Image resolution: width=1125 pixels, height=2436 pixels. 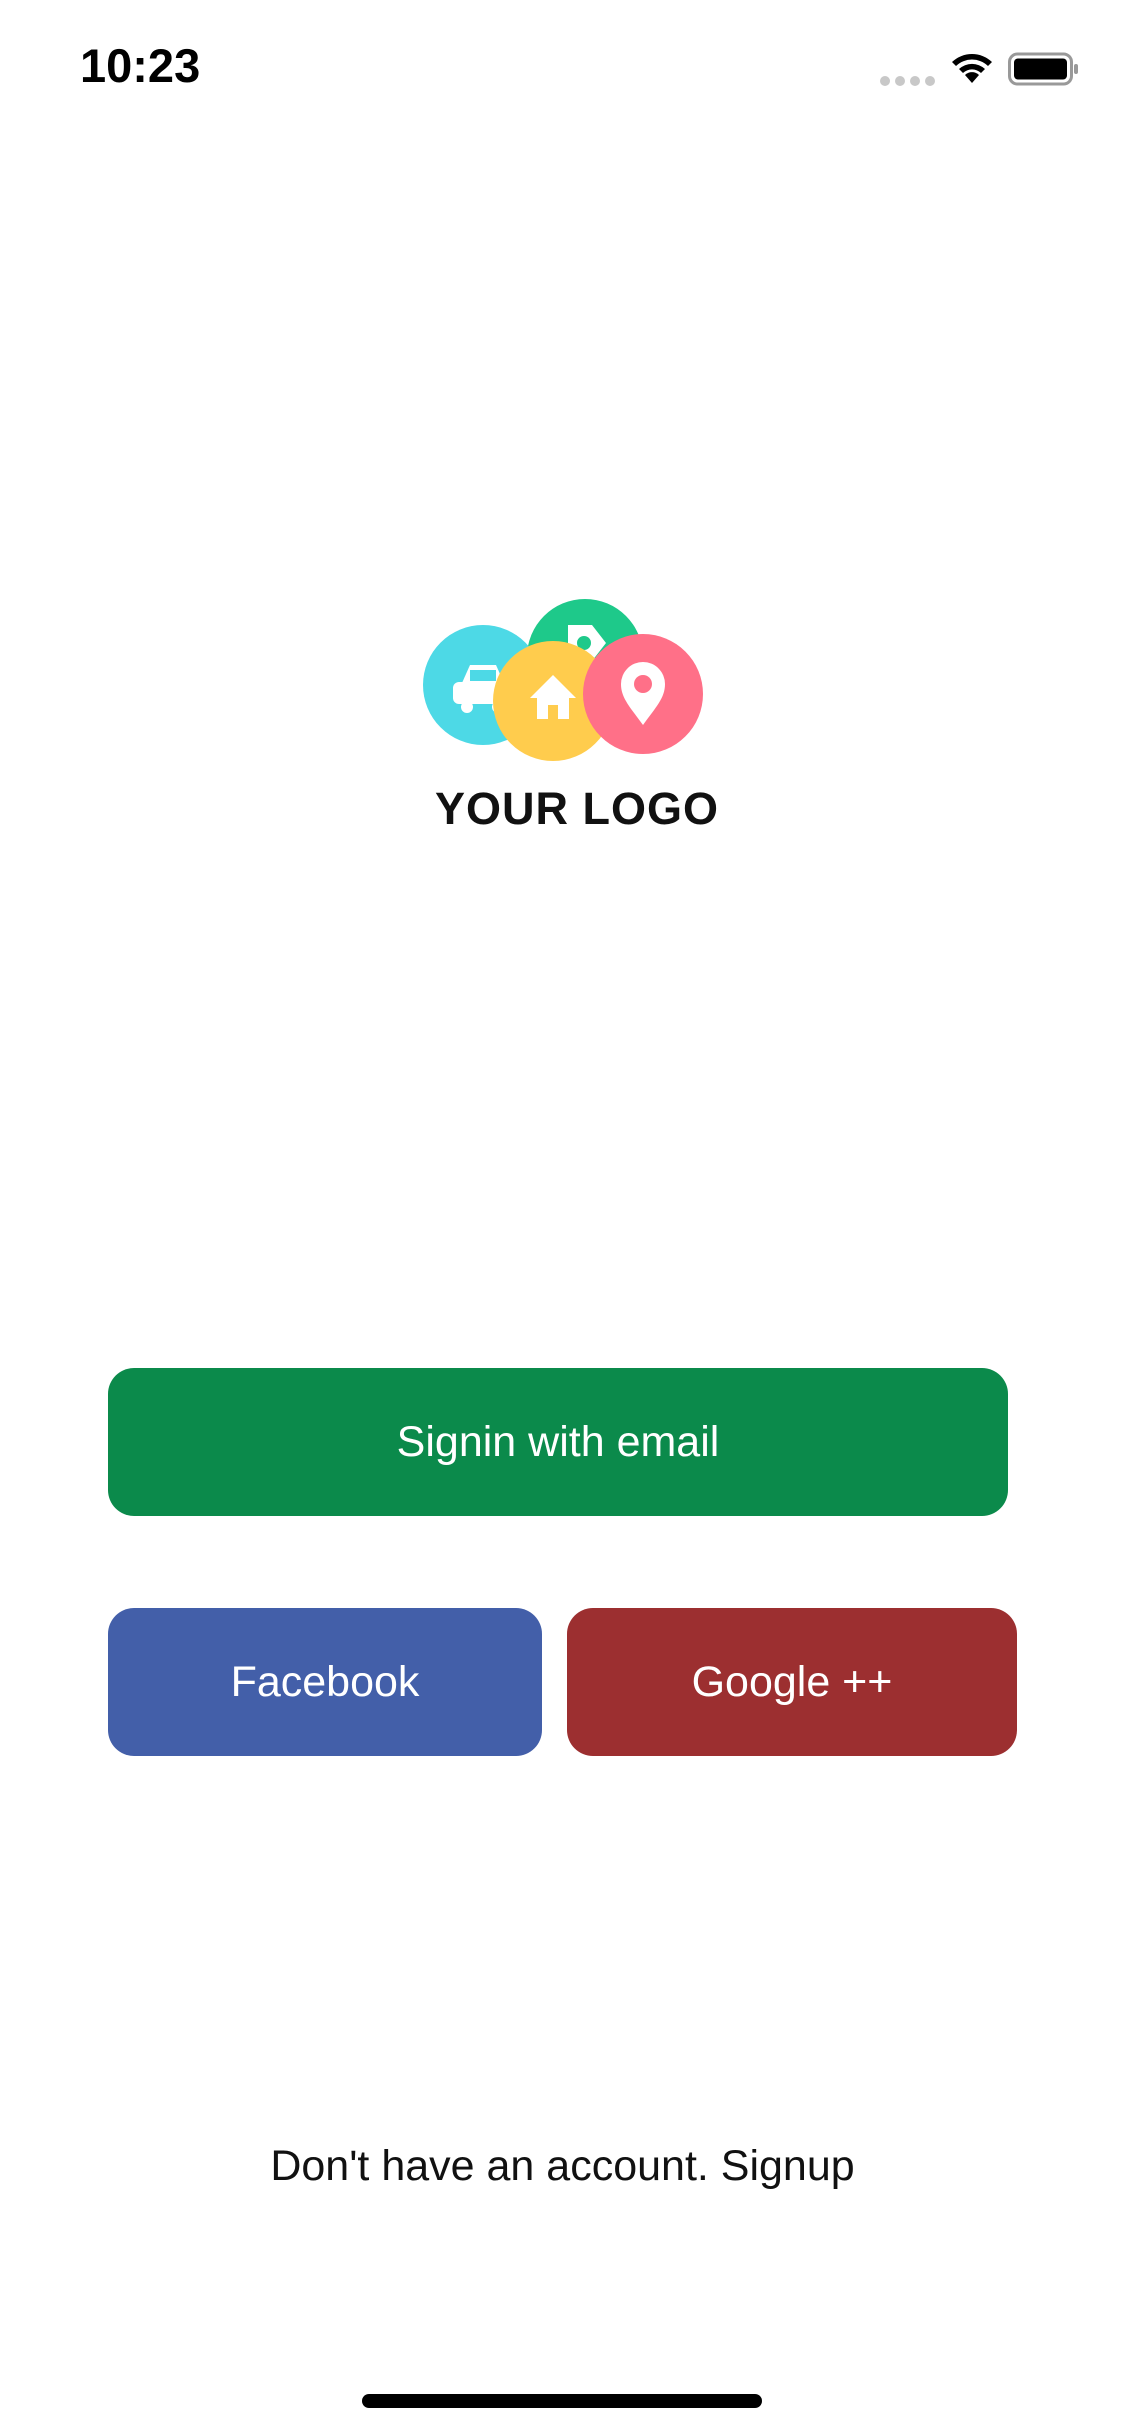 I want to click on google-button: Google ++, so click(x=792, y=1682).